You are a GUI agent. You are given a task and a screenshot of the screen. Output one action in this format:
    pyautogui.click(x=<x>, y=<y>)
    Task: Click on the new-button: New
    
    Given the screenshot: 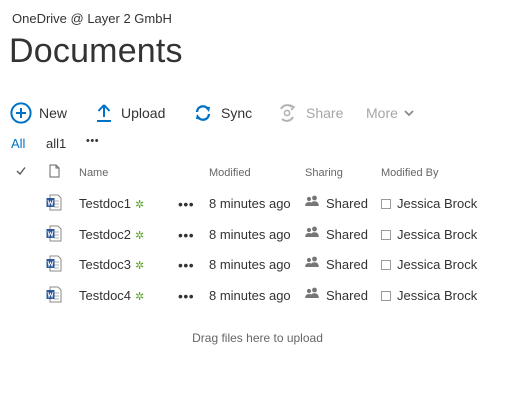 What is the action you would take?
    pyautogui.click(x=38, y=113)
    